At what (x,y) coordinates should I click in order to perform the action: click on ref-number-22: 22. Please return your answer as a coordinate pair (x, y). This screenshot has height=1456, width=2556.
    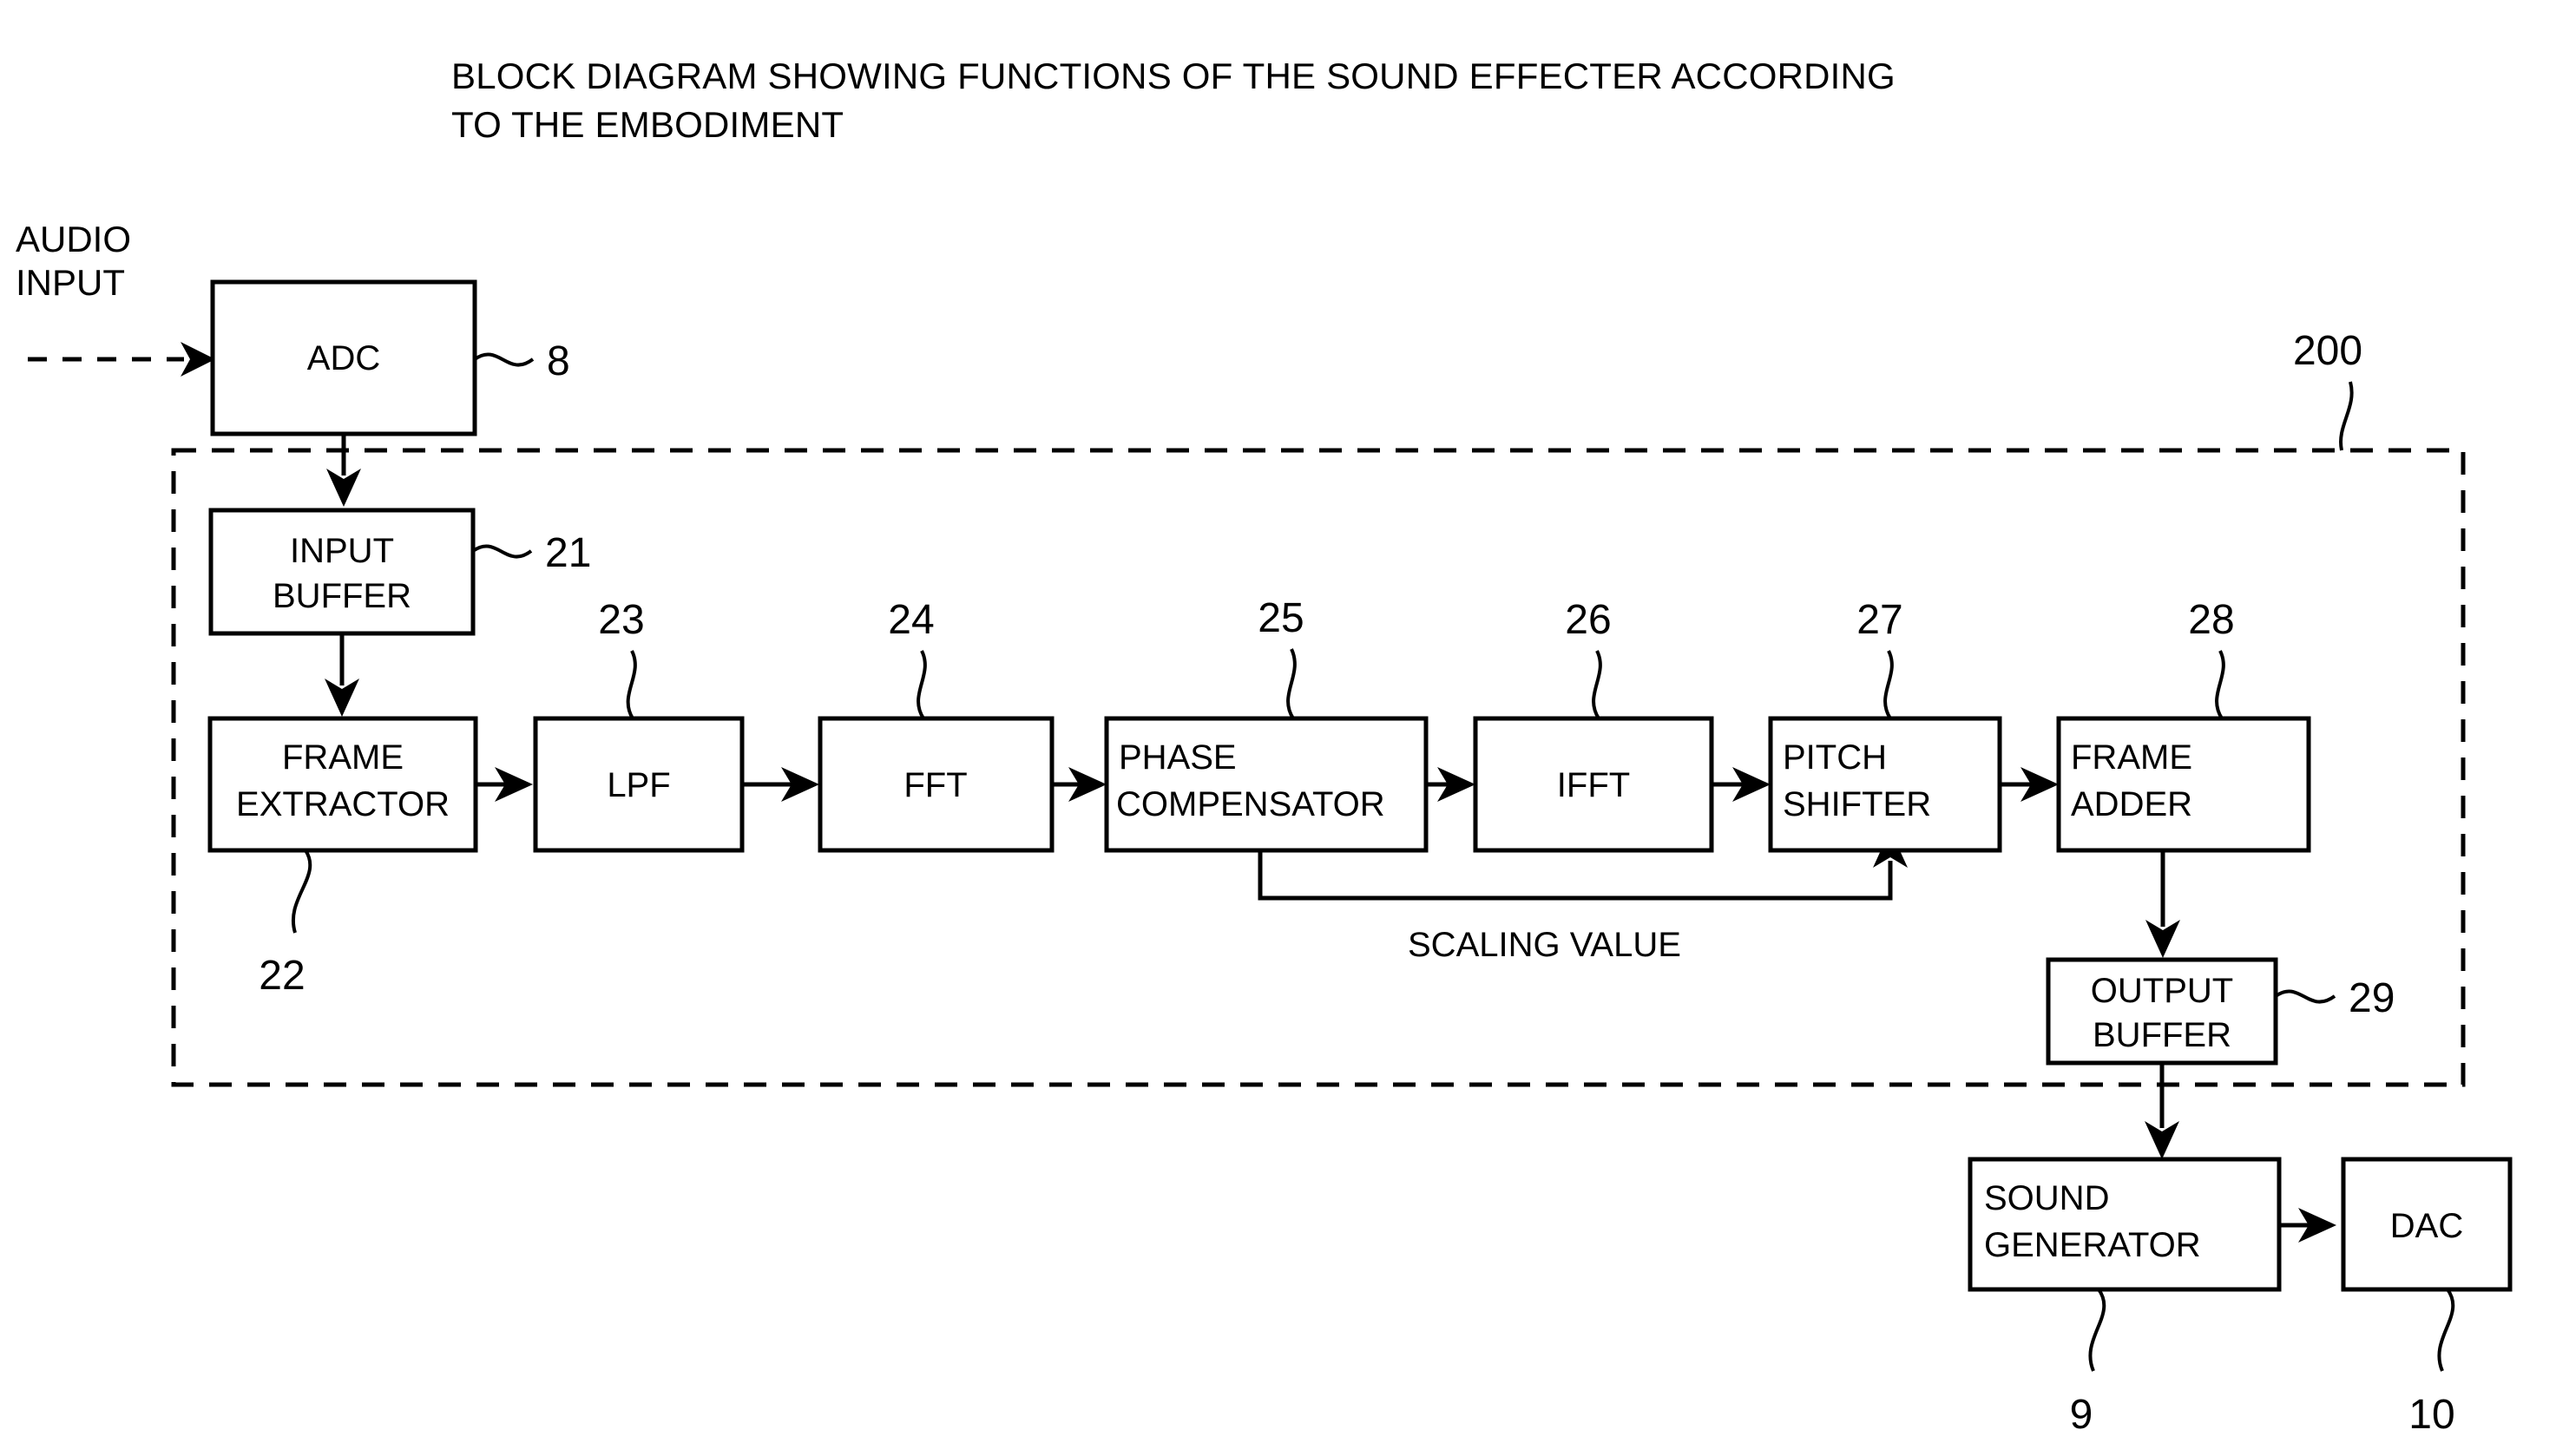
    Looking at the image, I should click on (282, 976).